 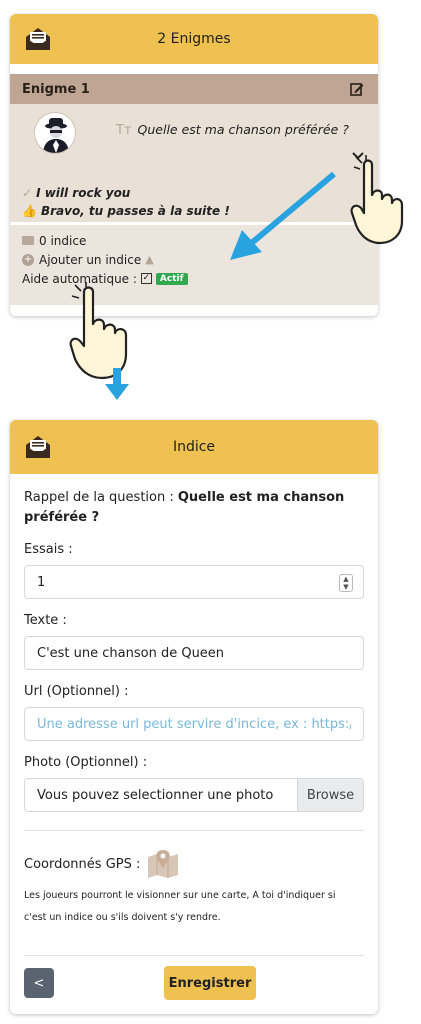 I want to click on active-badge: Actif, so click(x=171, y=278).